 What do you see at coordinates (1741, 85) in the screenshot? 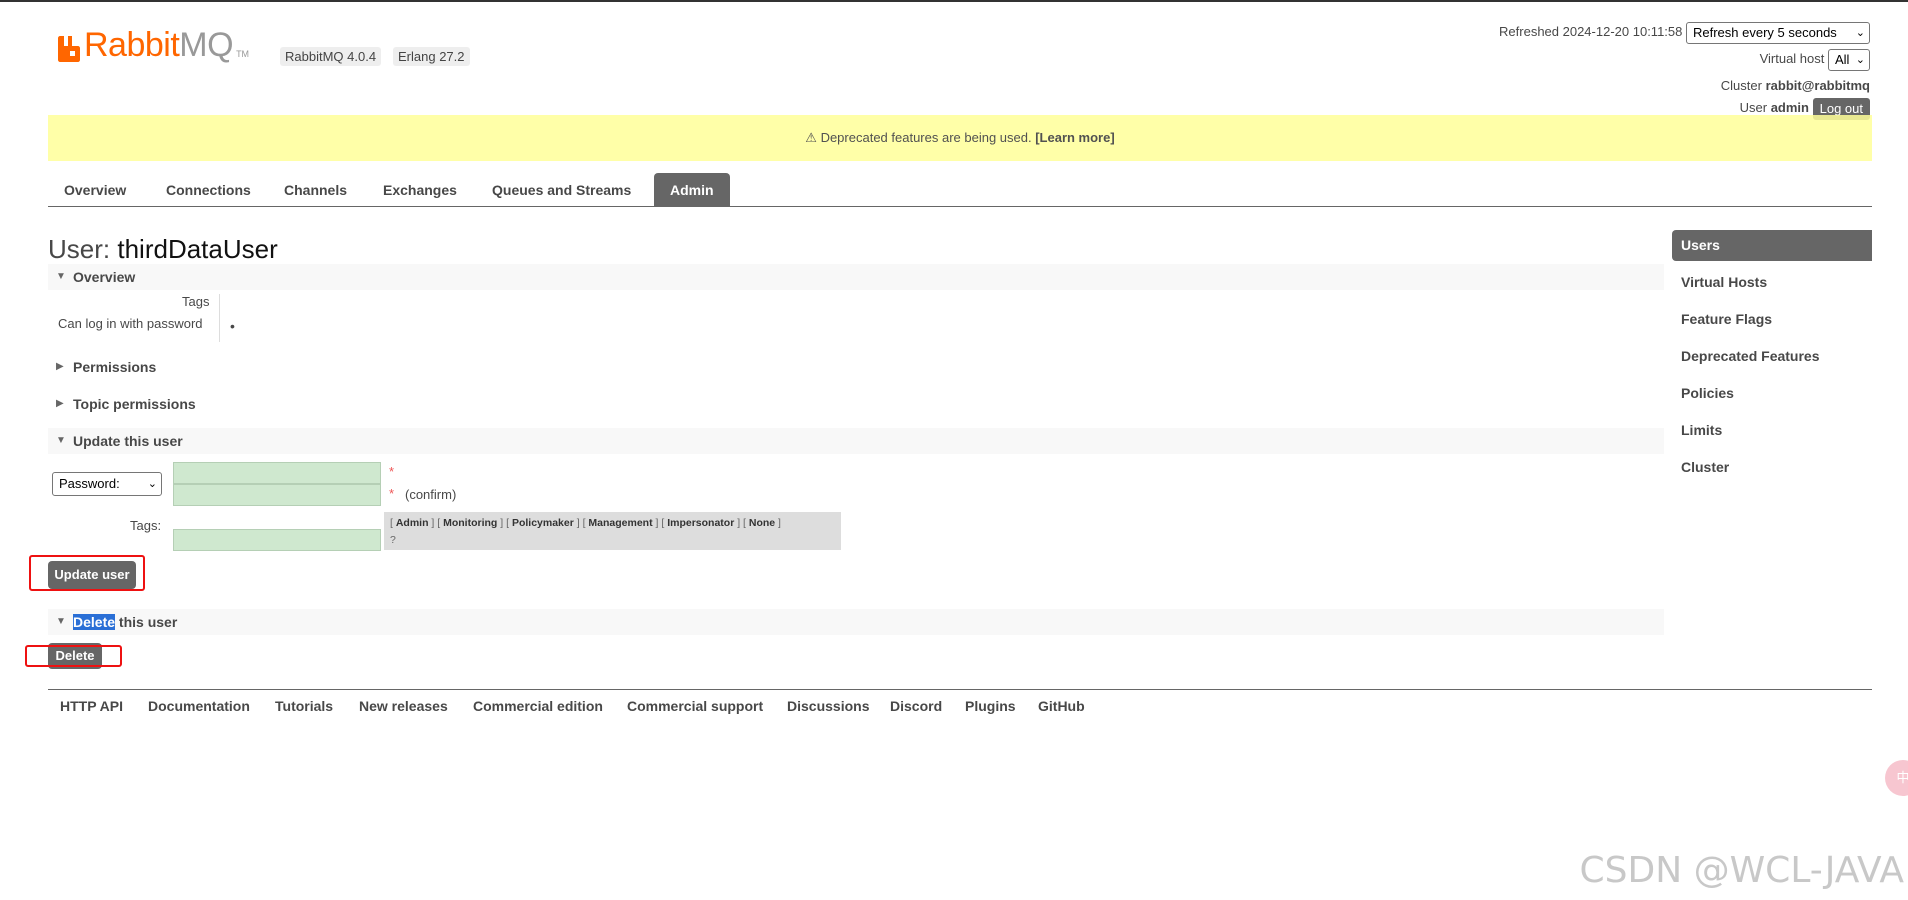
I see `cluster-label: Cluster` at bounding box center [1741, 85].